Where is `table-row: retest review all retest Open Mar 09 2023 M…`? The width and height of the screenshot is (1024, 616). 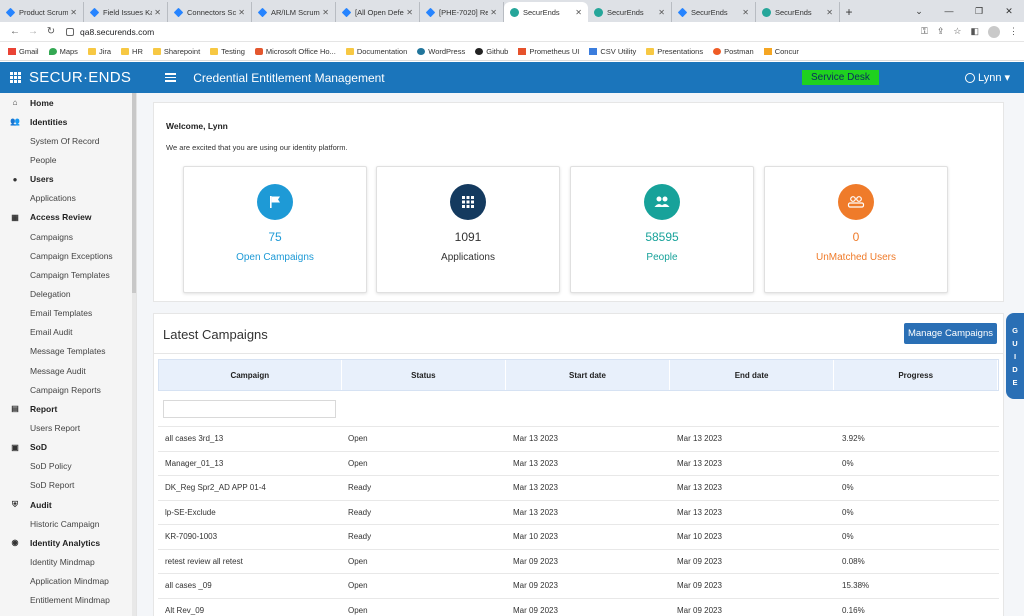
table-row: retest review all retest Open Mar 09 2023 M… is located at coordinates (578, 562).